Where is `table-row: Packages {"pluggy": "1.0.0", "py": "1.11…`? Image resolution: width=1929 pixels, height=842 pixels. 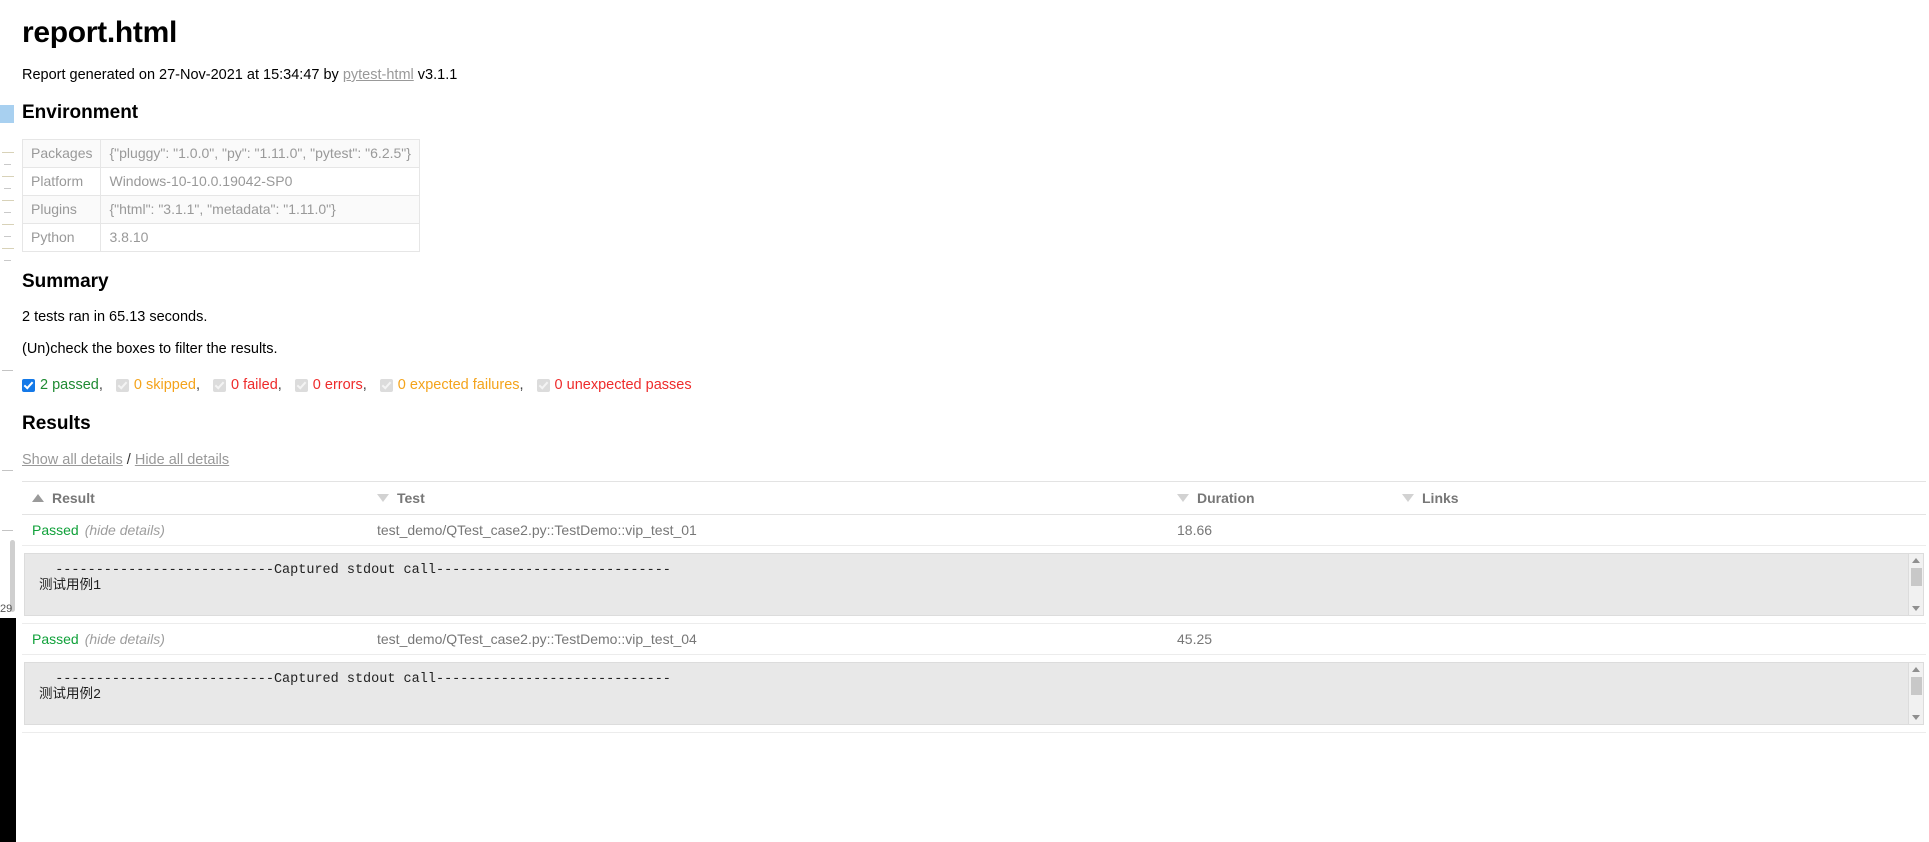
table-row: Packages {"pluggy": "1.0.0", "py": "1.11… is located at coordinates (220, 153).